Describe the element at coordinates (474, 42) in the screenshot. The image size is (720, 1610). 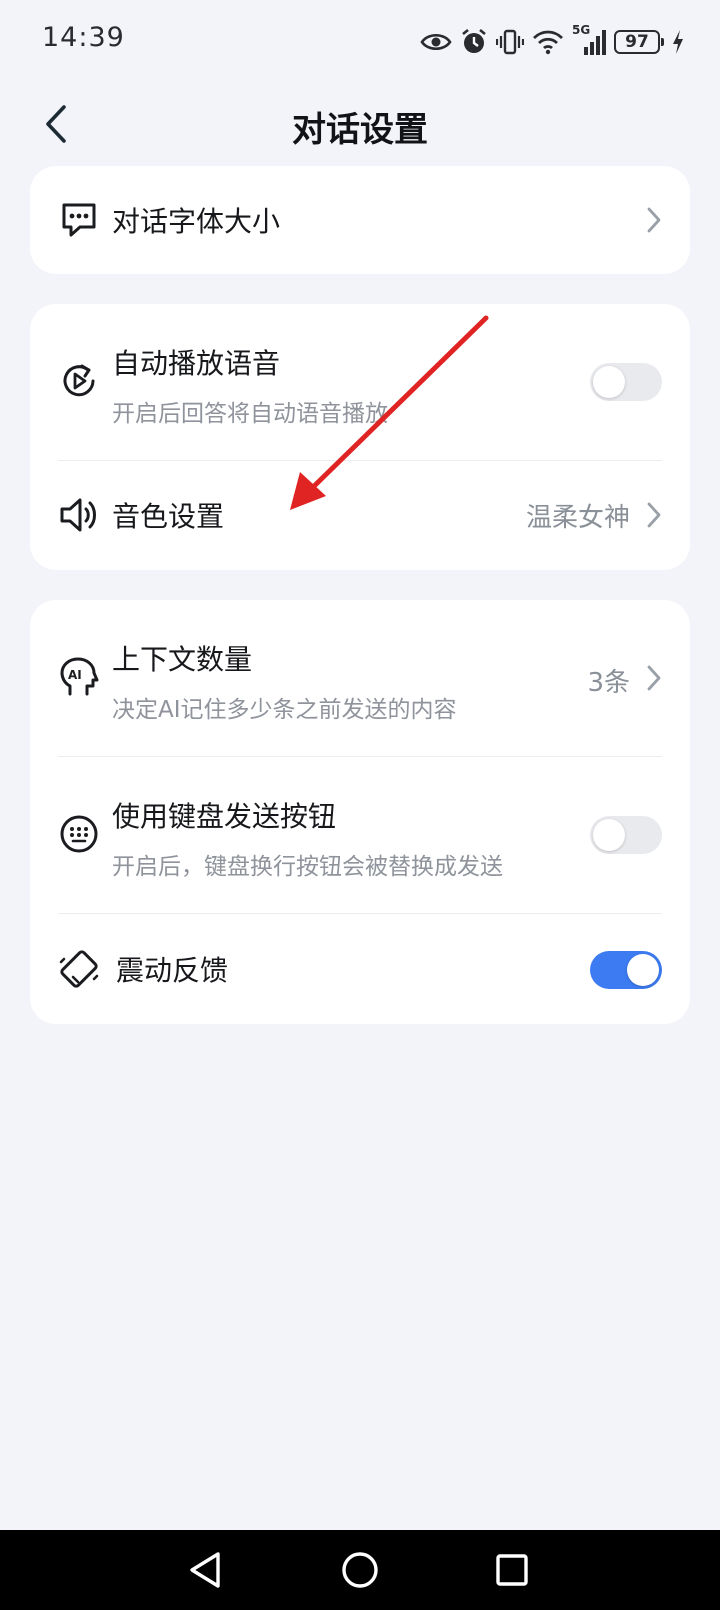
I see `alarm-icon` at that location.